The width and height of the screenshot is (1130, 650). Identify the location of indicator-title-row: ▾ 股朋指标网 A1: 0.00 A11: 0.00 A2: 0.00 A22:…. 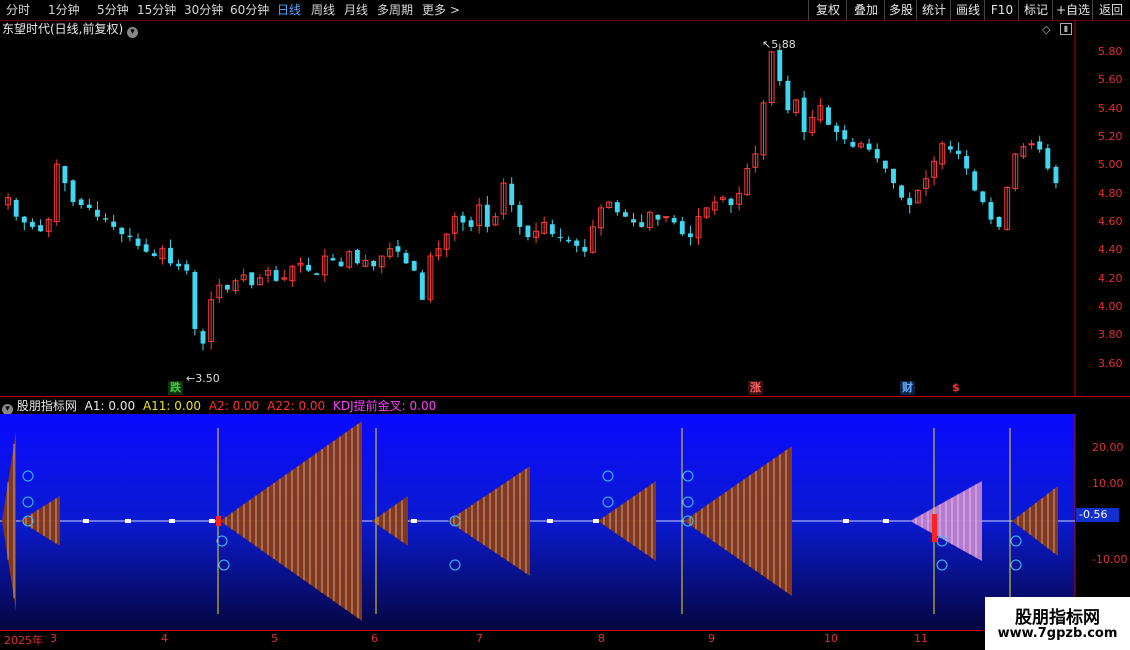
(219, 406).